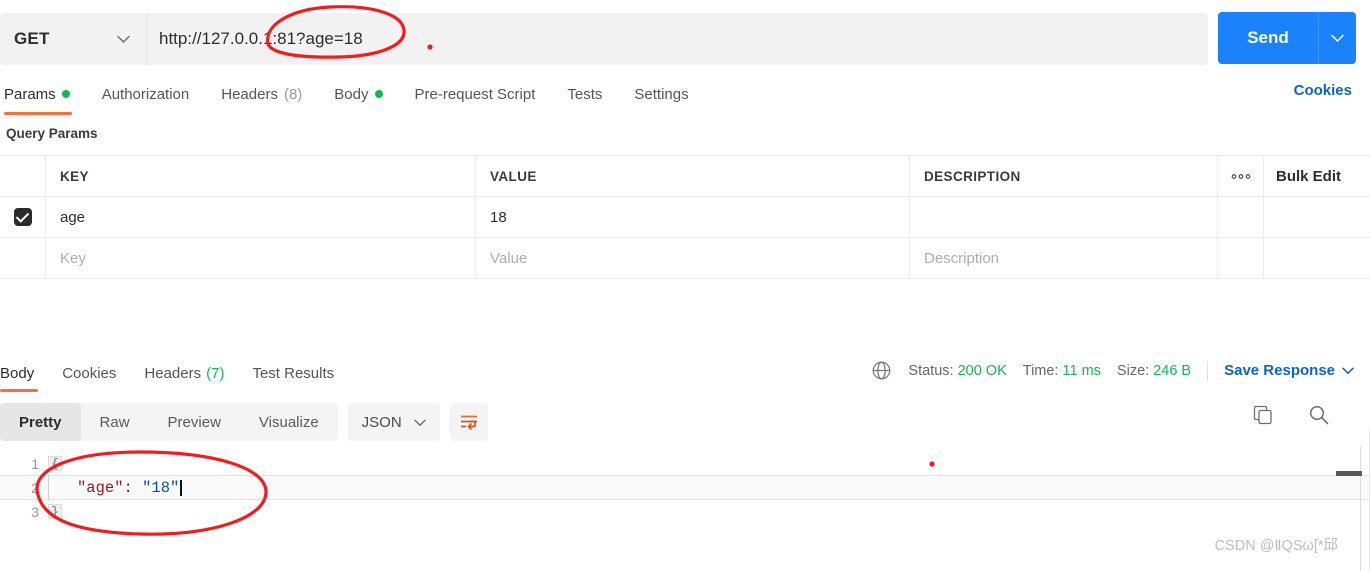 The width and height of the screenshot is (1370, 571). What do you see at coordinates (693, 258) in the screenshot?
I see `empty-row-value-cell: Value` at bounding box center [693, 258].